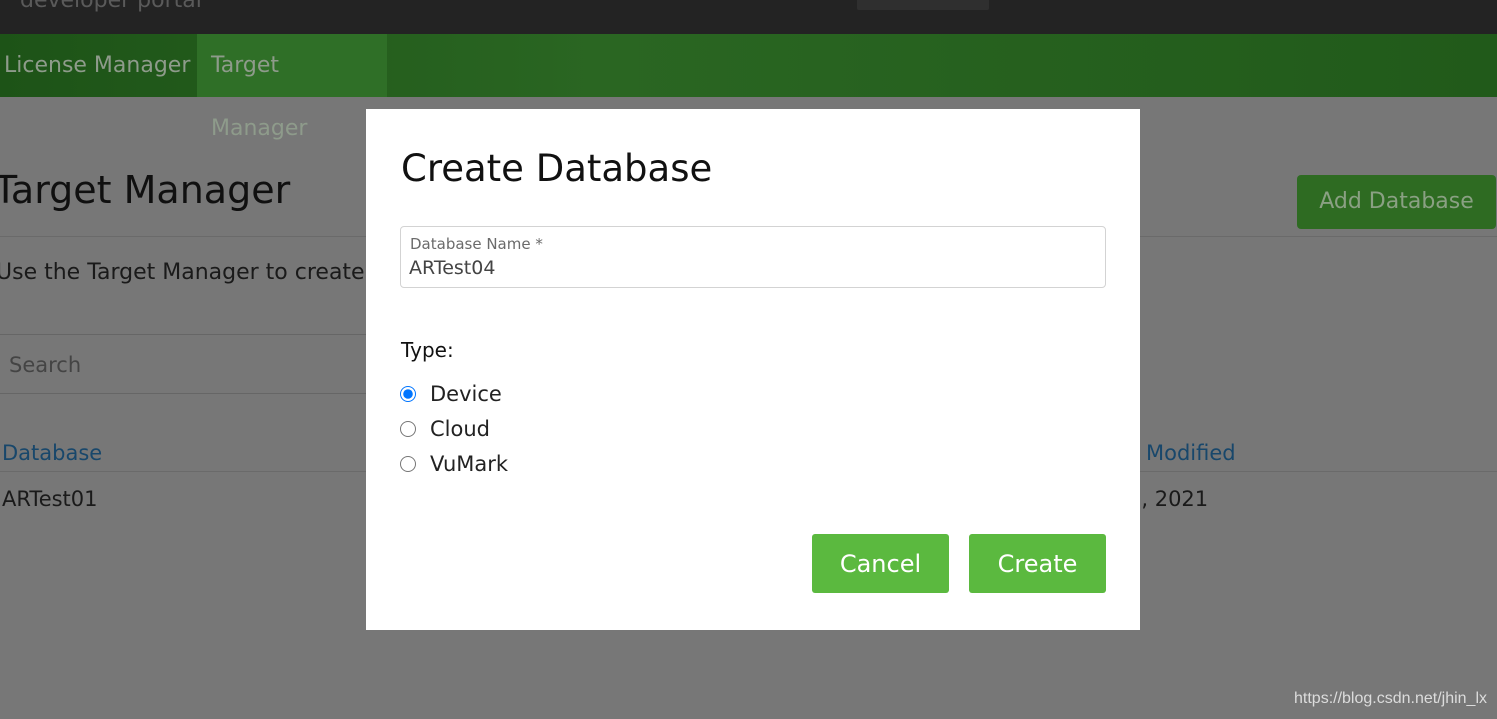 The width and height of the screenshot is (1497, 719). Describe the element at coordinates (748, 17) in the screenshot. I see `top-bar: developer portal` at that location.